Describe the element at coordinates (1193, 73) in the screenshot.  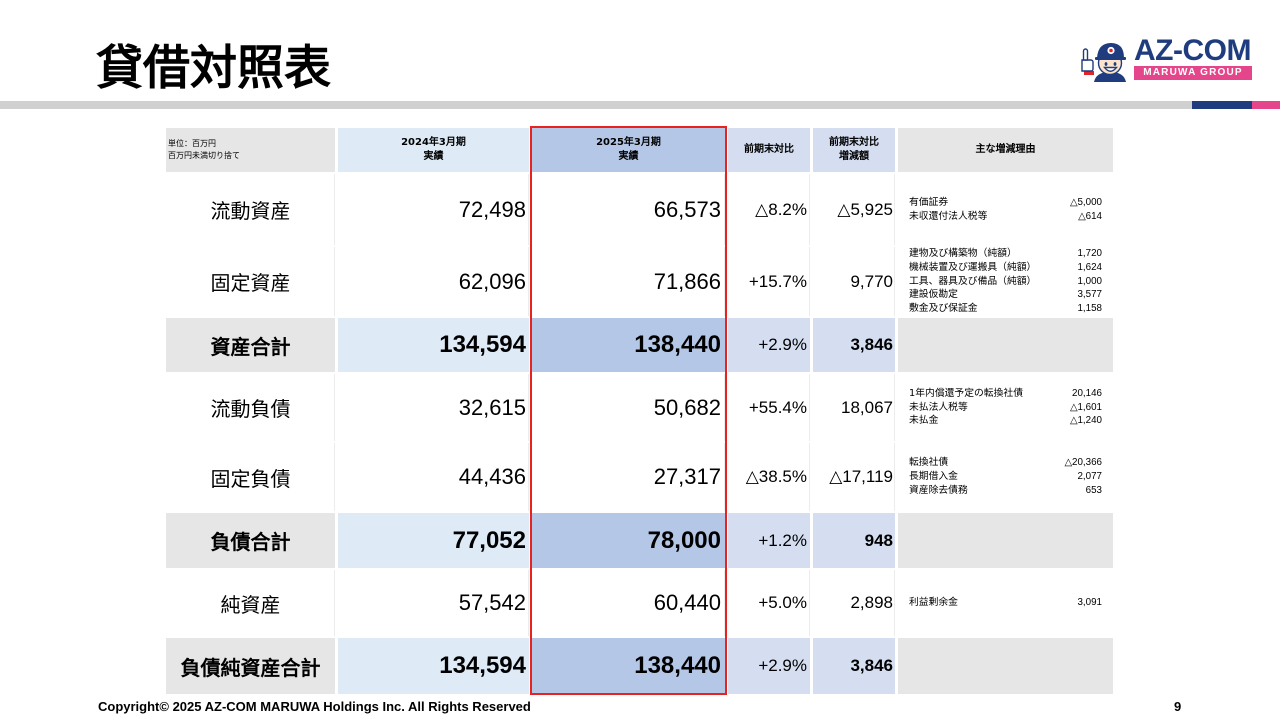
I see `logo-group-banner: MARUWA GROUP` at that location.